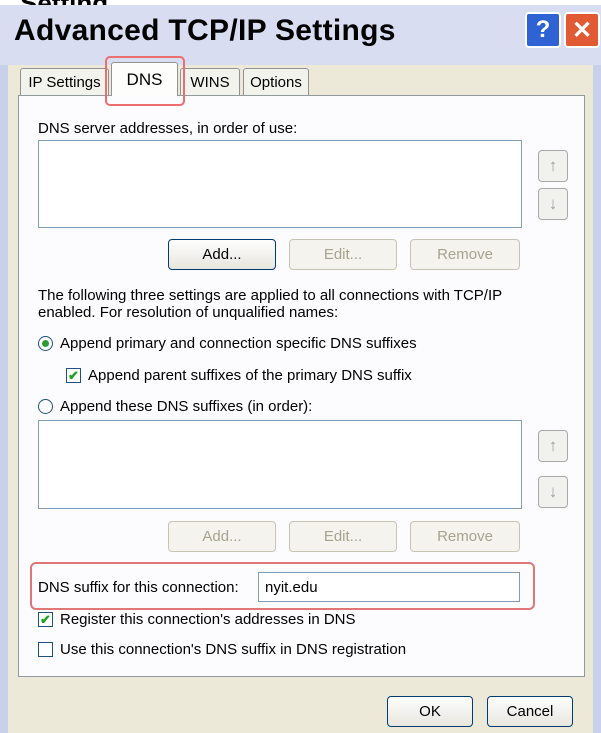  Describe the element at coordinates (280, 184) in the screenshot. I see `dns-server-list` at that location.